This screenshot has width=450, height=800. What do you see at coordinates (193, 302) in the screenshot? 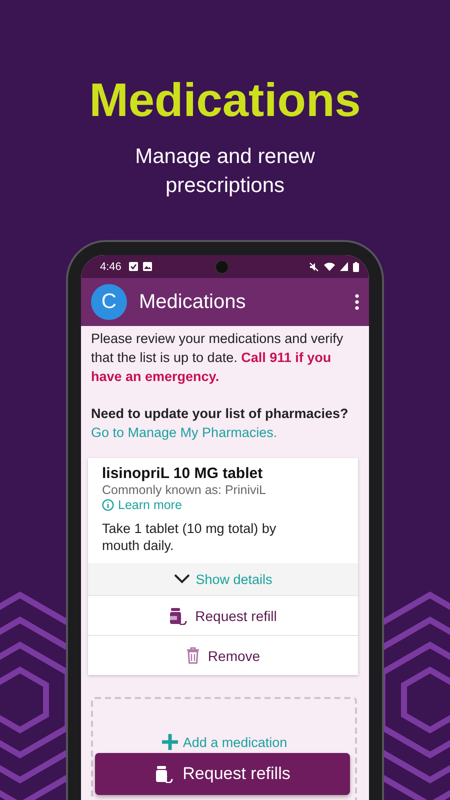
I see `app-title: Medications` at bounding box center [193, 302].